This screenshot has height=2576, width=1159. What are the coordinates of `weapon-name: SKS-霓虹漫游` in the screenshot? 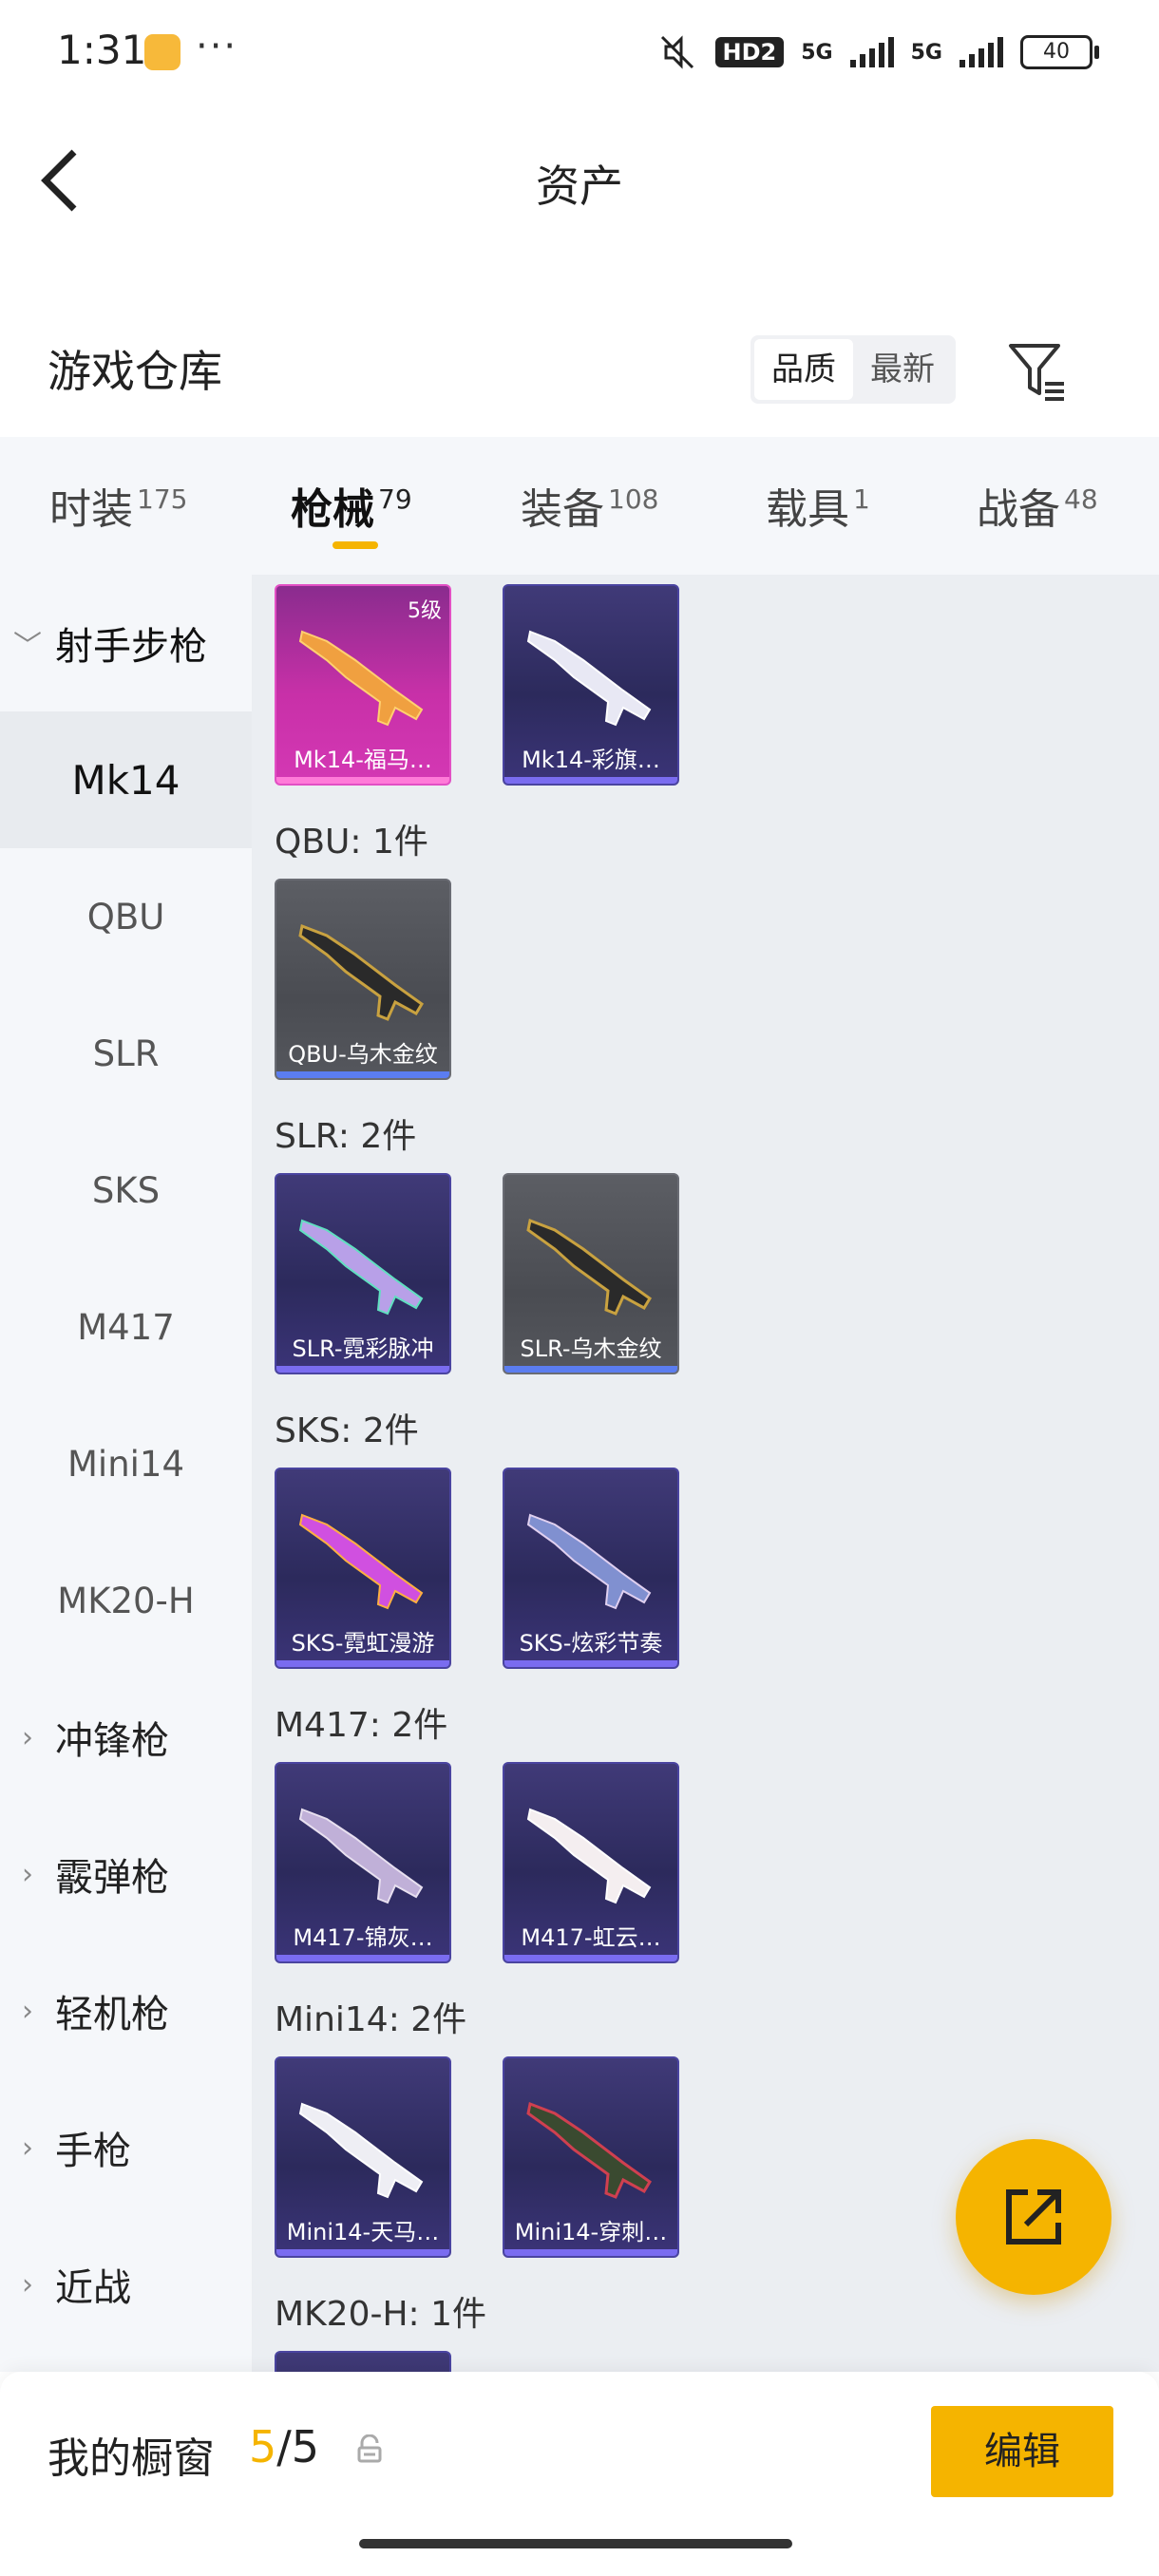 It's located at (363, 1643).